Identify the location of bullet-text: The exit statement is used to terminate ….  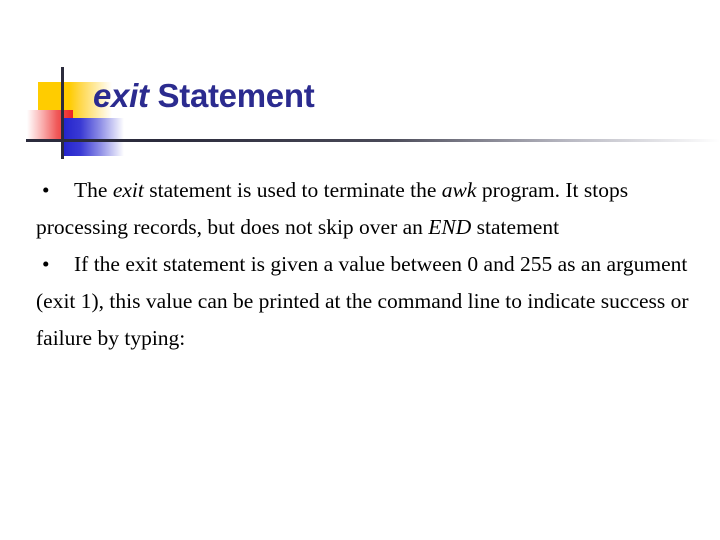
(332, 208).